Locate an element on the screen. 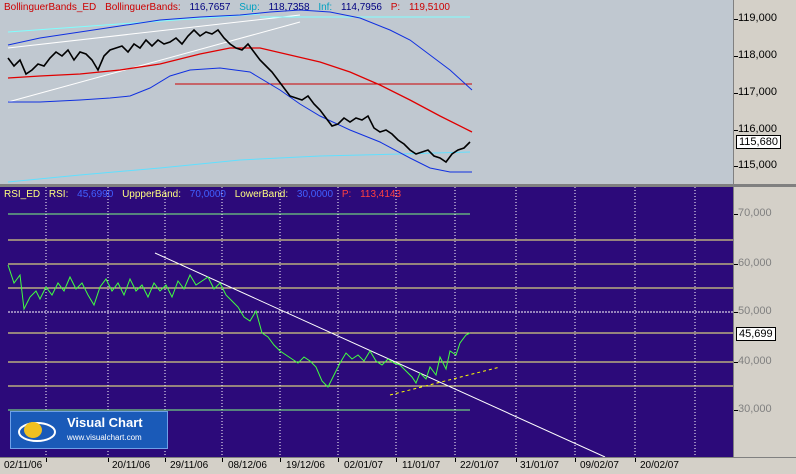 The width and height of the screenshot is (796, 474). legend-value: 45,6990 is located at coordinates (95, 194).